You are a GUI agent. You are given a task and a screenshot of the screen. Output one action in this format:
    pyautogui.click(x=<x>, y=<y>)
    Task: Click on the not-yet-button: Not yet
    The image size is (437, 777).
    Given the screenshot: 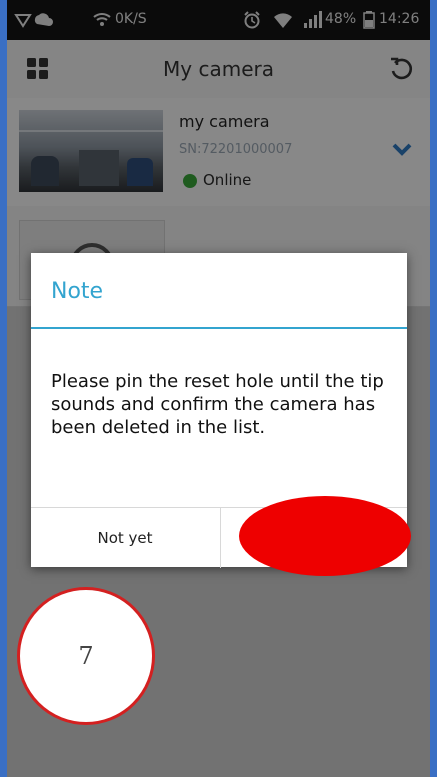 What is the action you would take?
    pyautogui.click(x=125, y=538)
    